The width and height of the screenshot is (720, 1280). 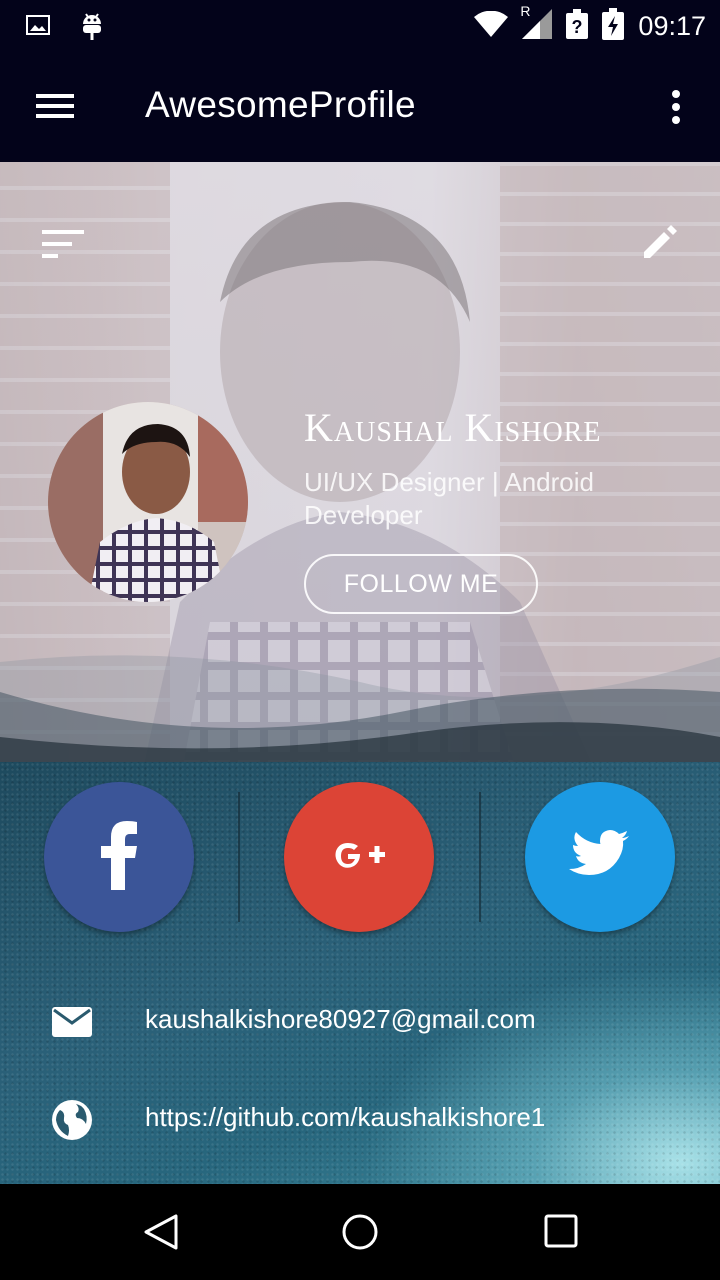 I want to click on header-wave, so click(x=360, y=708).